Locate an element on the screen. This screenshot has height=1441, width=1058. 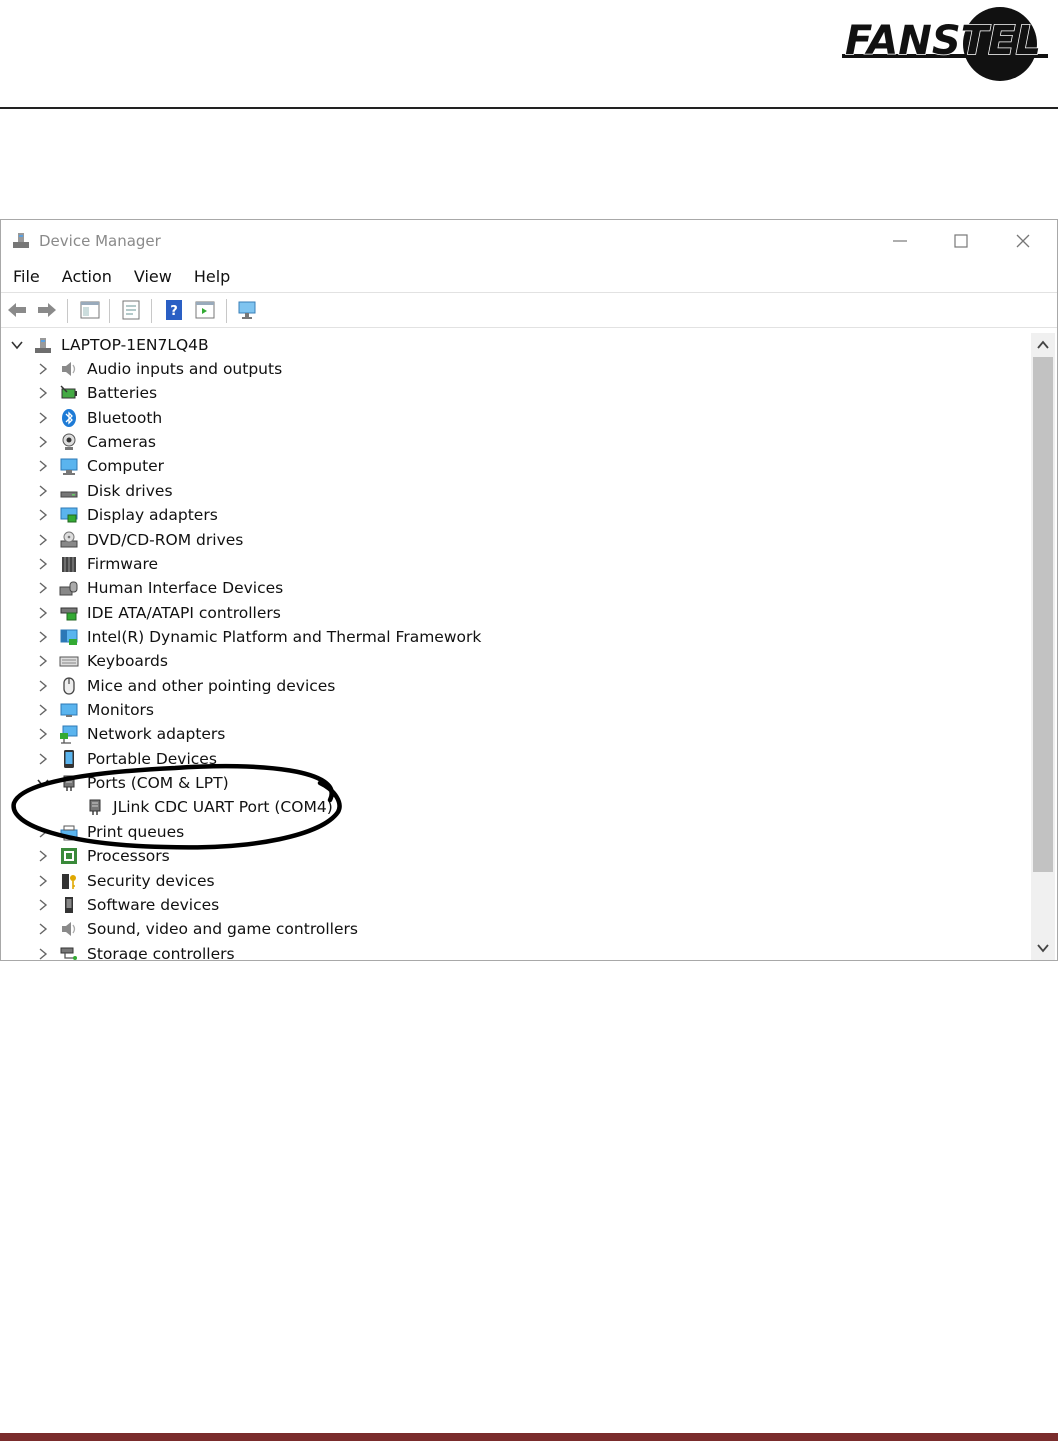
tree-category-item: Monitors is located at coordinates (261, 710).